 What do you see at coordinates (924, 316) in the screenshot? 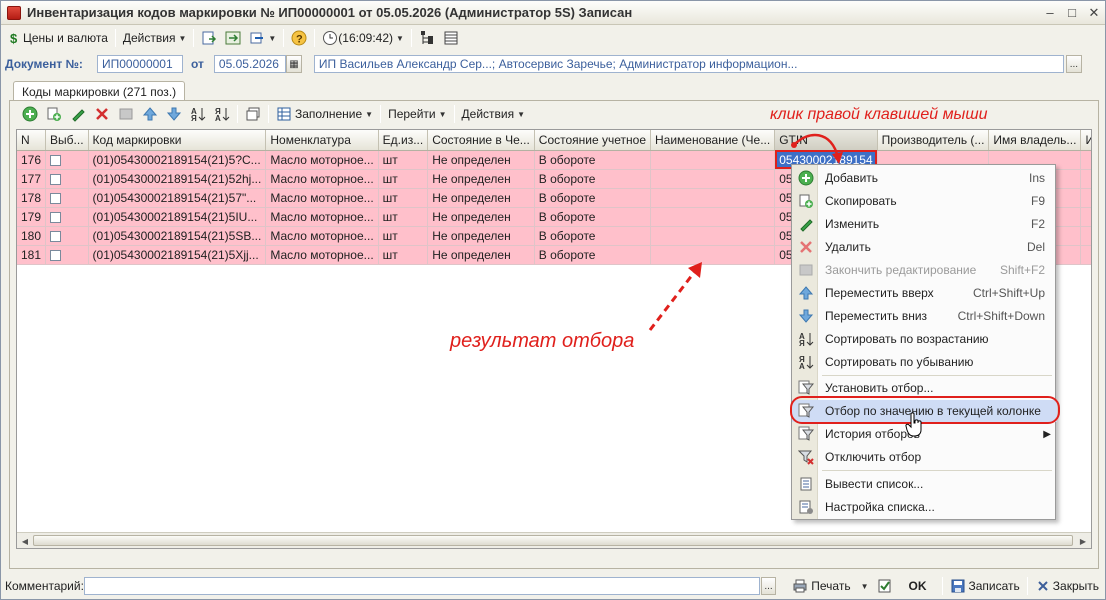
I see `menu-item-move-down: Переместить вниз Ctrl+Shift+Down` at bounding box center [924, 316].